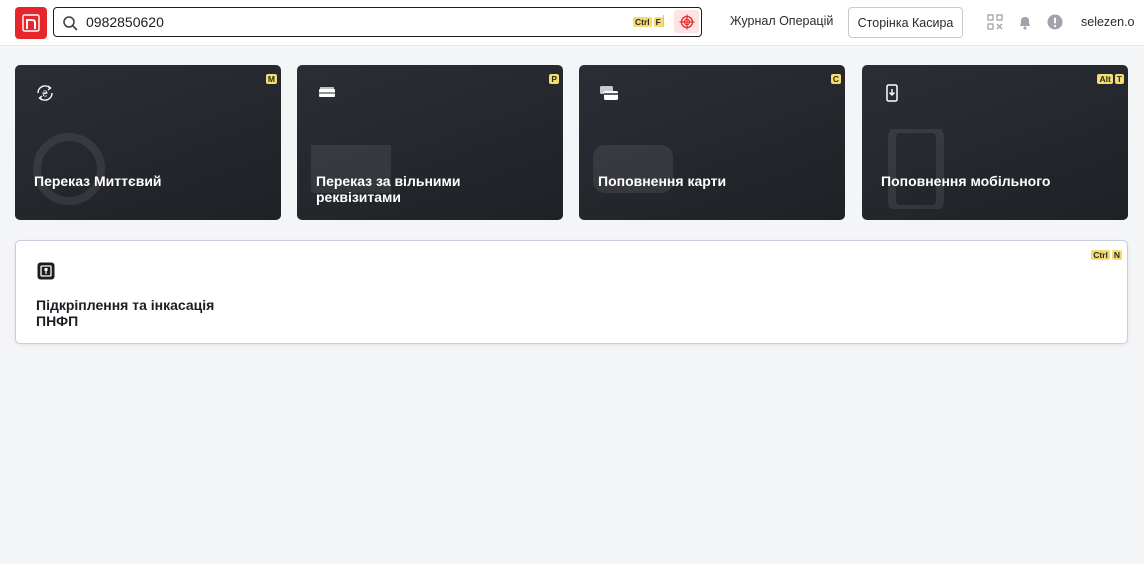 This screenshot has width=1144, height=564. I want to click on card-instant-transfer: ₴ M Переказ Миттєвий, so click(148, 142).